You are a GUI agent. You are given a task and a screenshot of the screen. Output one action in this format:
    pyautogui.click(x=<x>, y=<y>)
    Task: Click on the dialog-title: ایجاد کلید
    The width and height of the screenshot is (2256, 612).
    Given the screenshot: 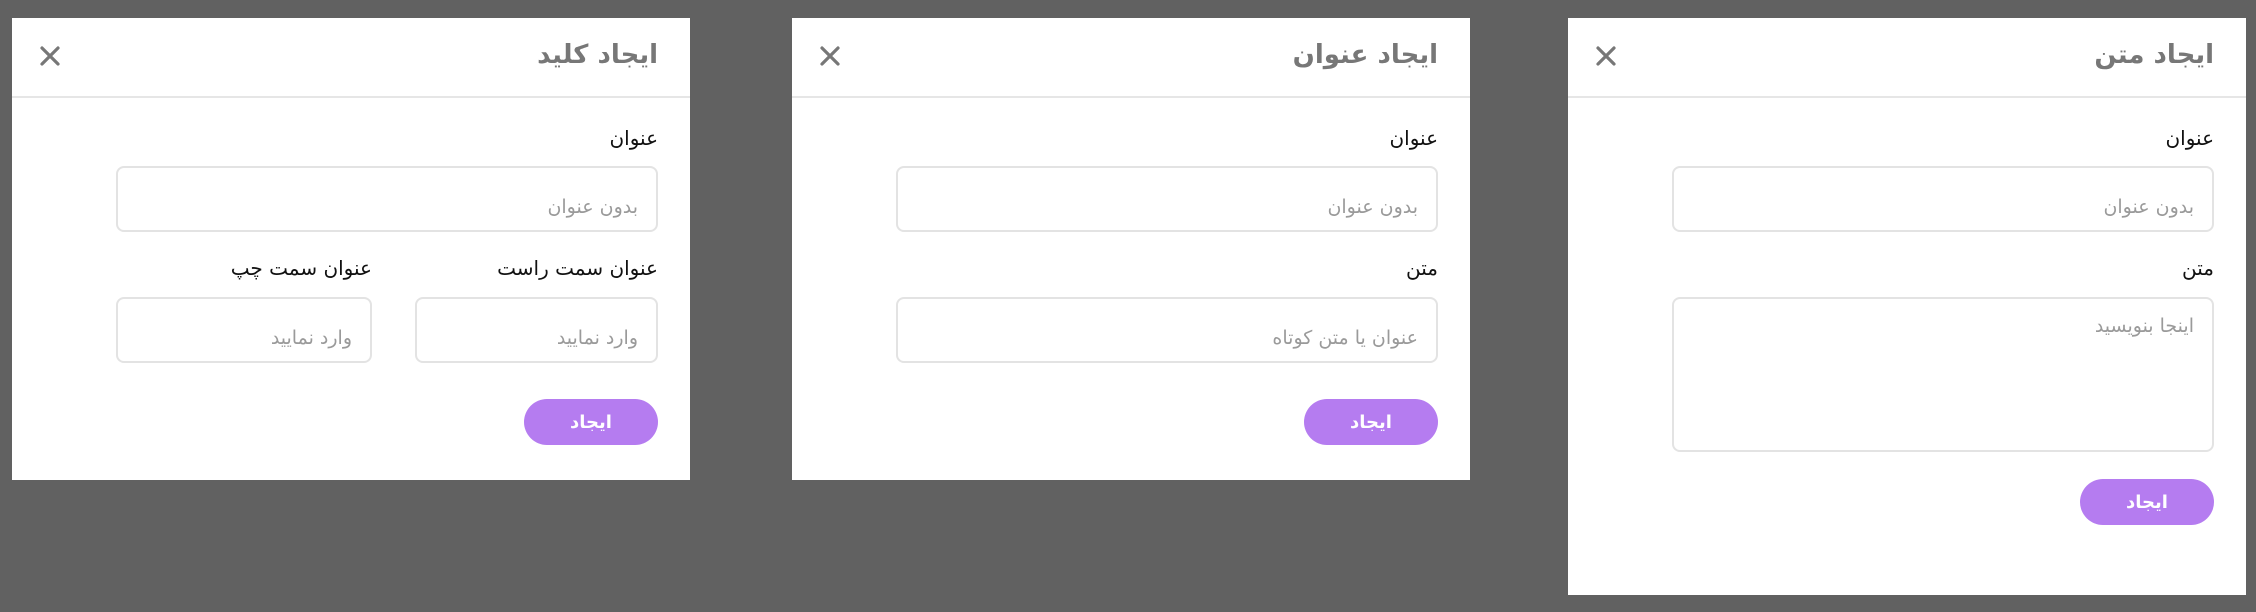 What is the action you would take?
    pyautogui.click(x=597, y=55)
    